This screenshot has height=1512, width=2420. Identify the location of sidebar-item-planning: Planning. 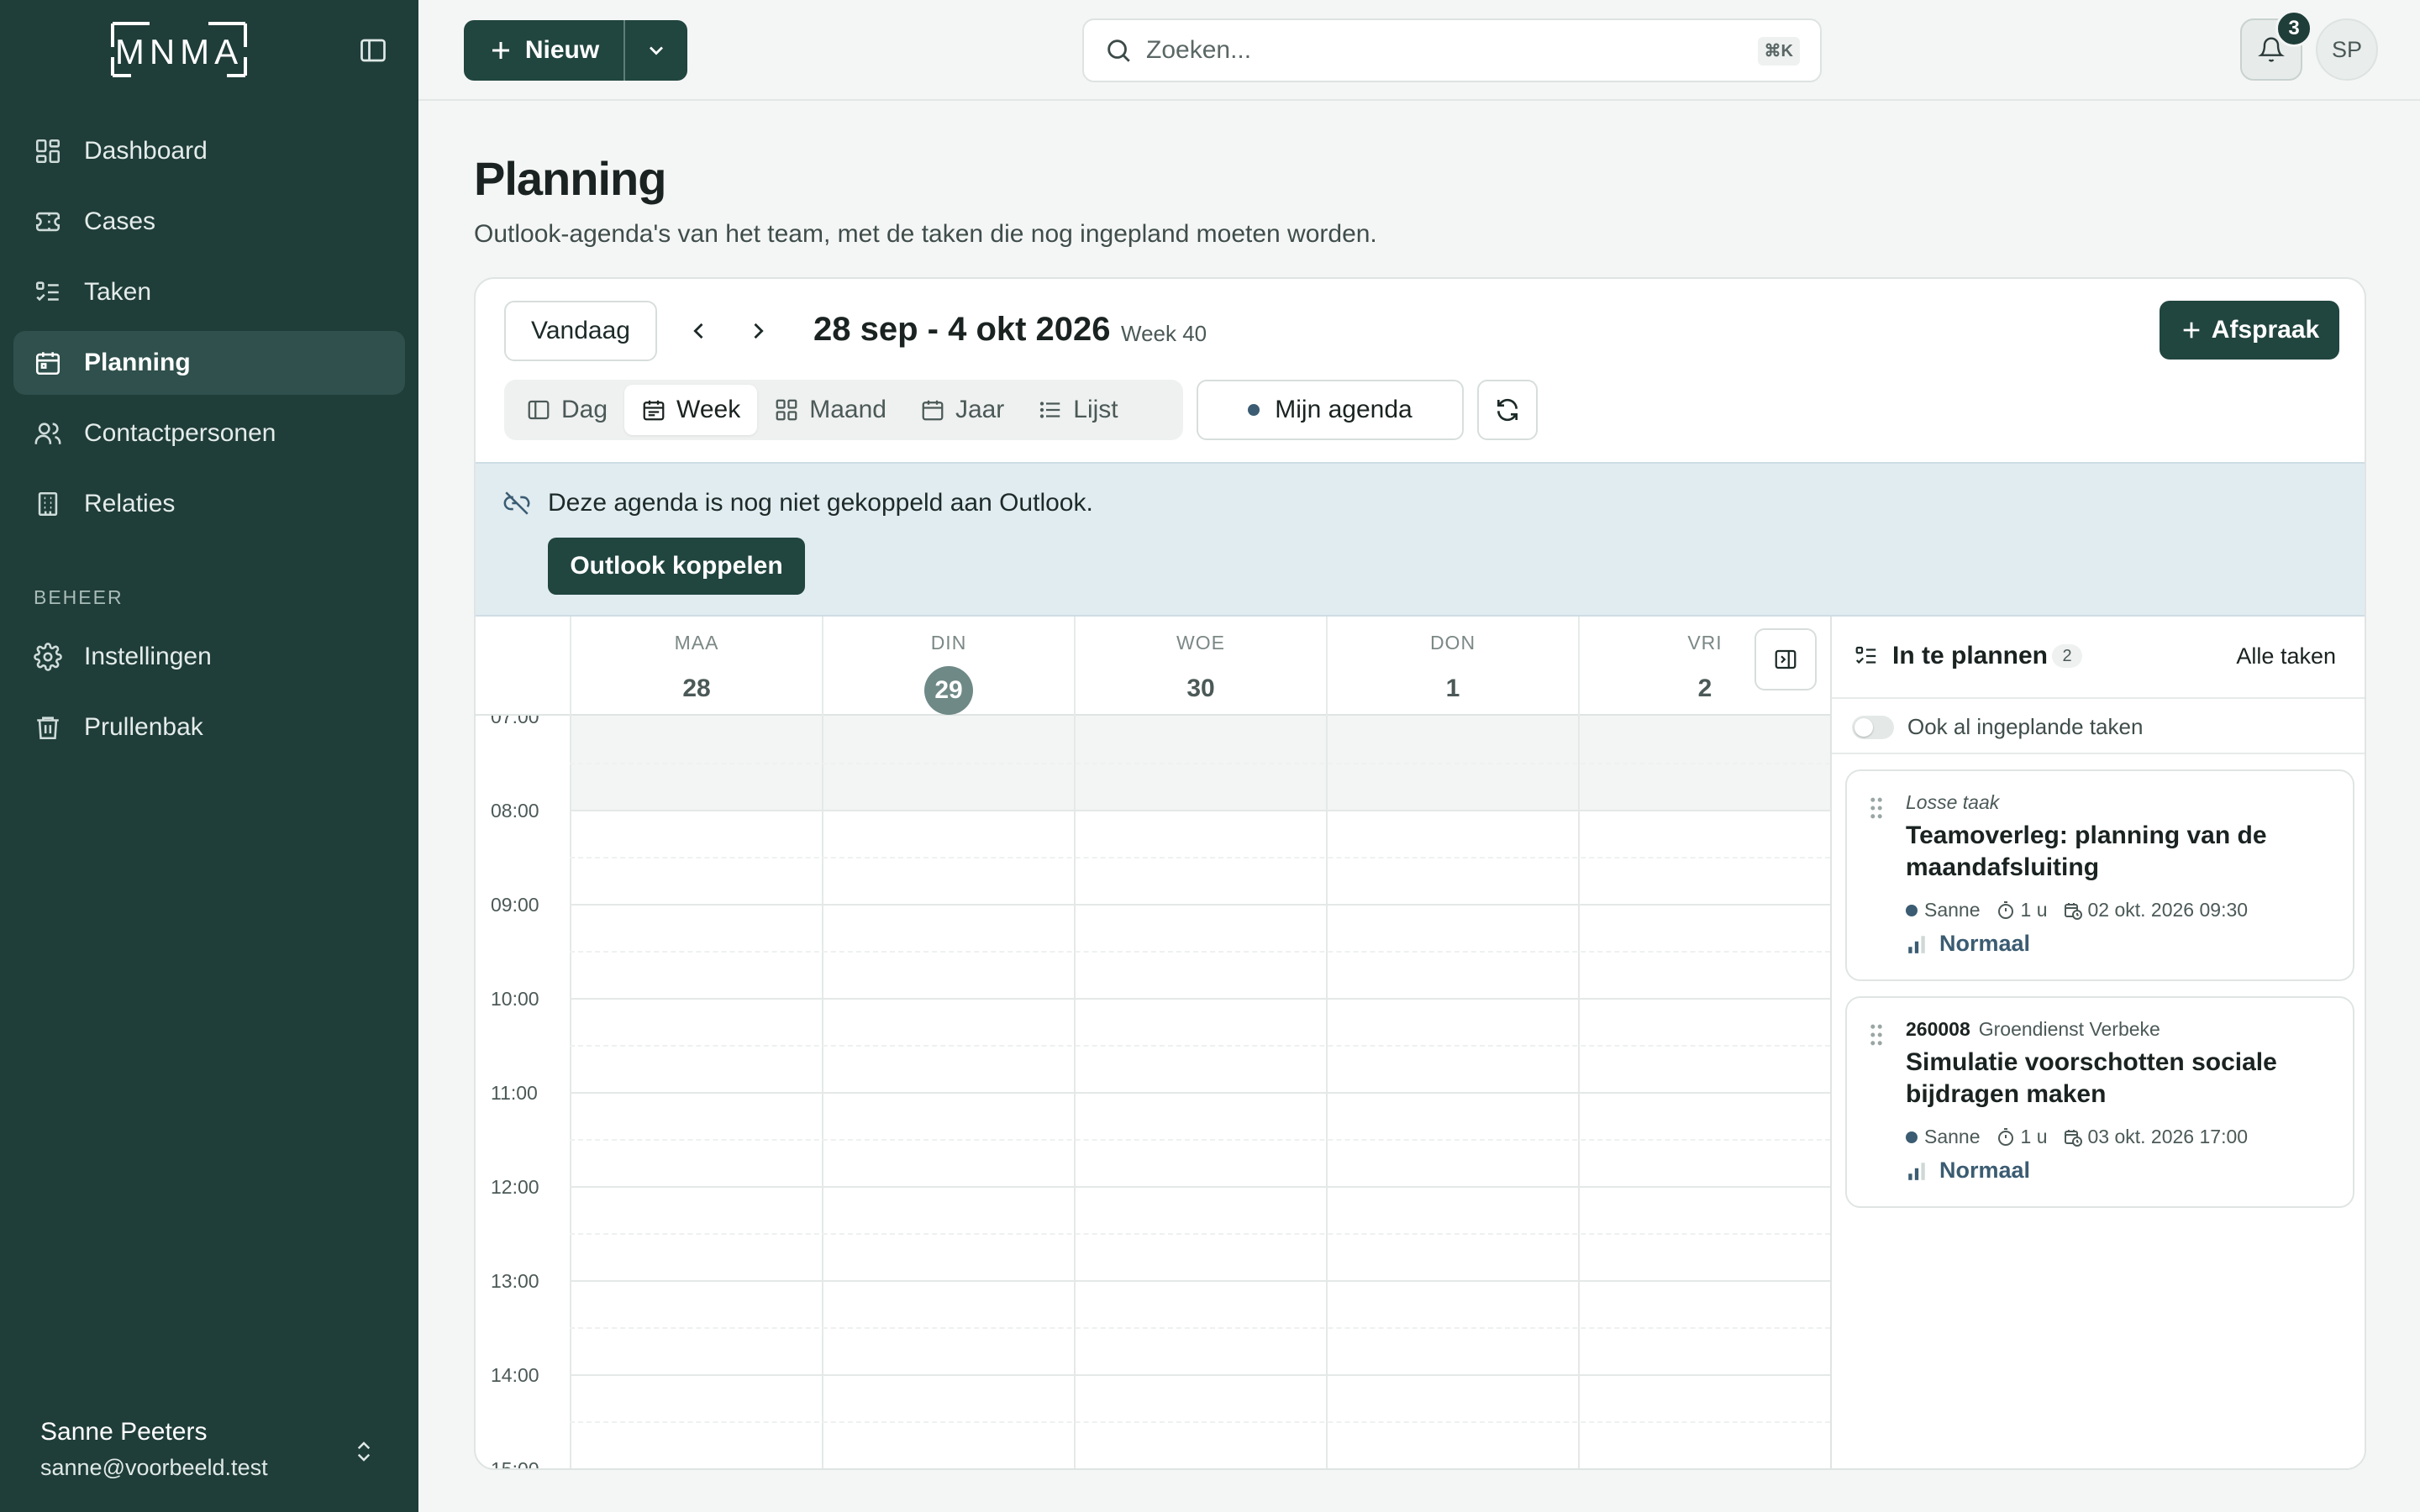
(209, 363).